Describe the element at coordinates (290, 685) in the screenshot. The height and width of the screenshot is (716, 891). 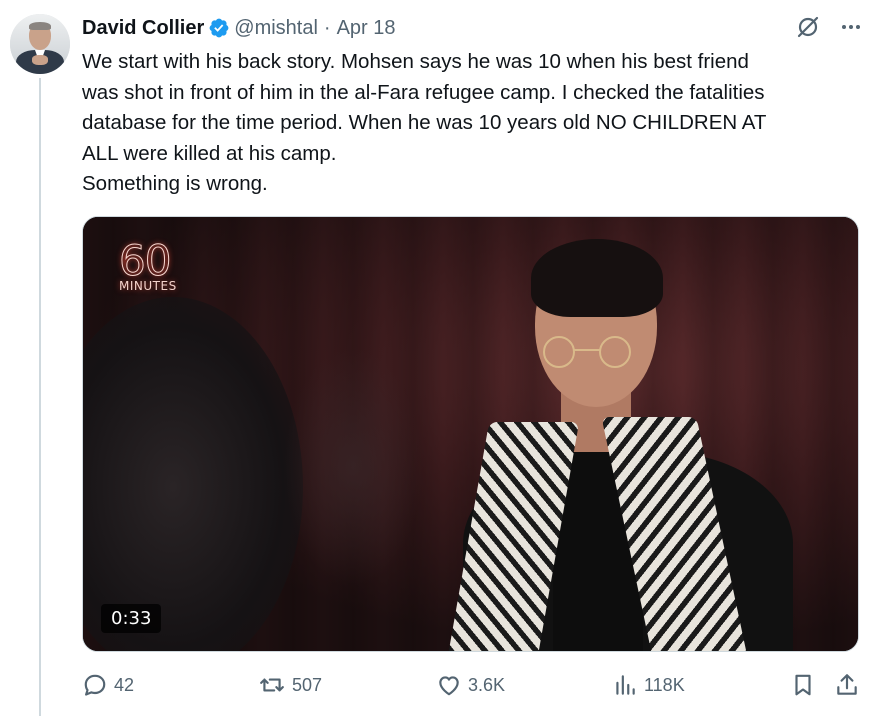
I see `retweet-button: 507` at that location.